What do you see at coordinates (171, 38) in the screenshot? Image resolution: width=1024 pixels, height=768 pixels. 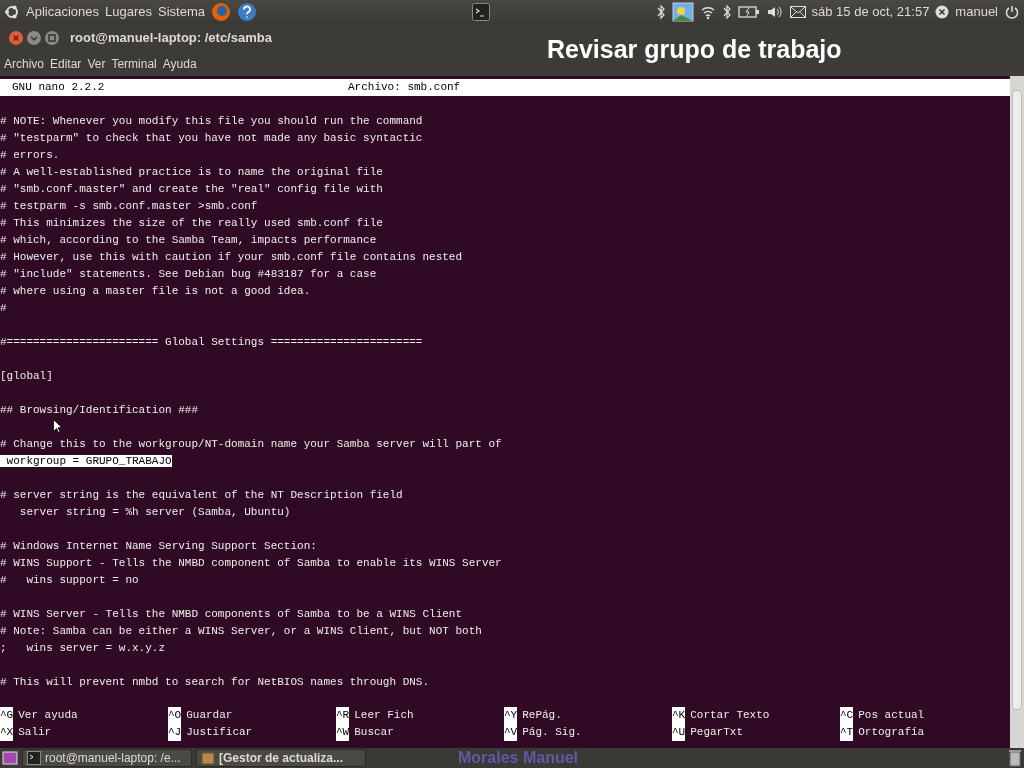 I see `window-title: root@manuel-laptop: /etc/samba` at bounding box center [171, 38].